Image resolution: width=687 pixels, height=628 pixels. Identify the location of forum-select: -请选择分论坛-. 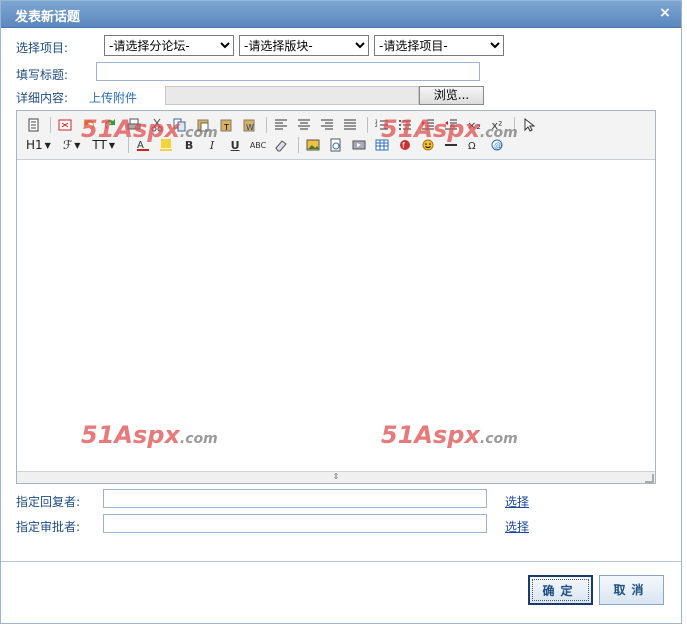
(169, 45).